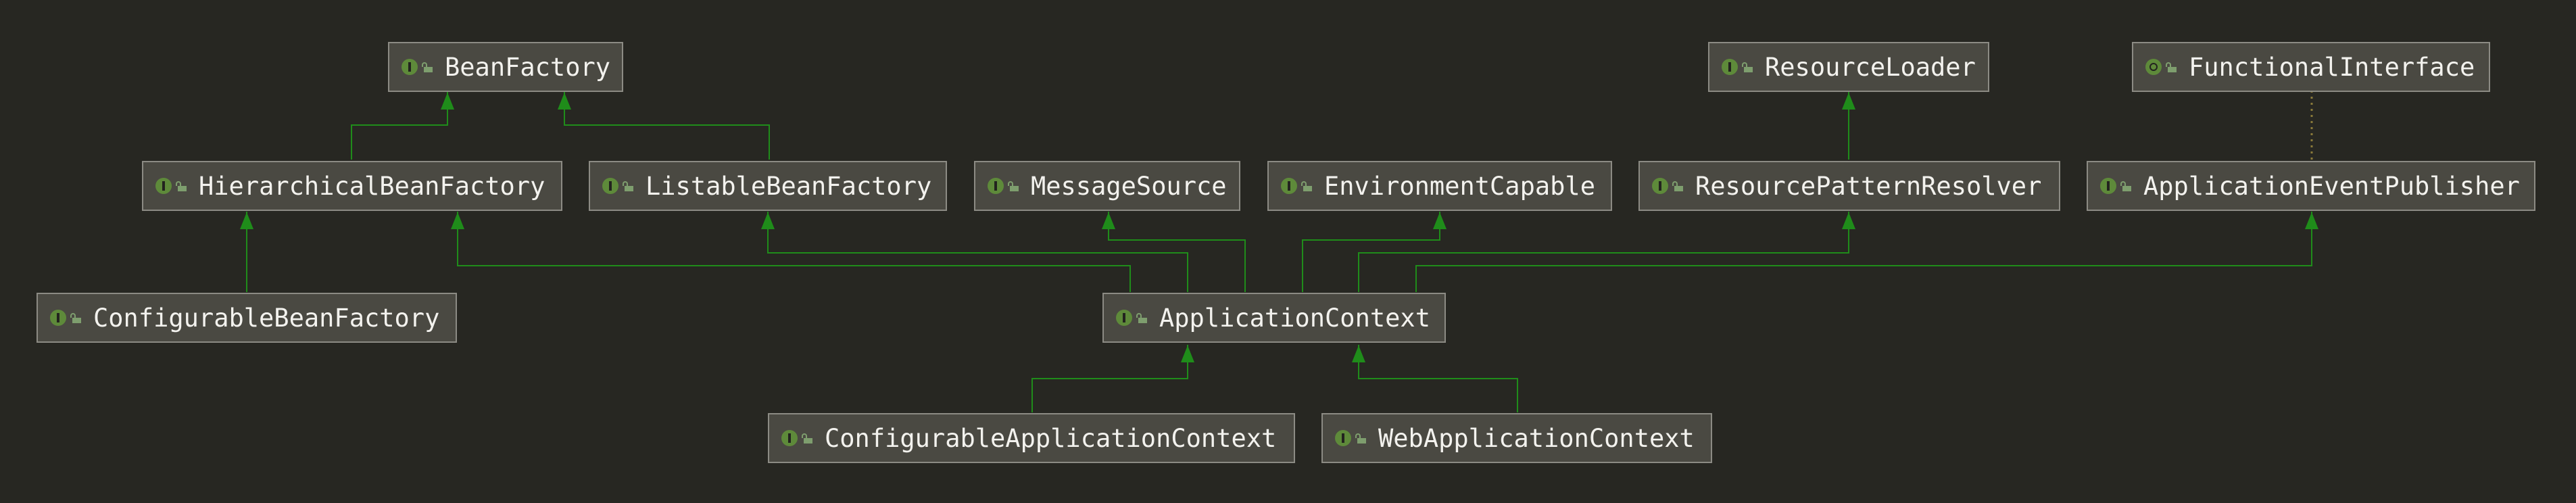 This screenshot has height=503, width=2576. I want to click on node-label: ListableBeanFactory, so click(789, 186).